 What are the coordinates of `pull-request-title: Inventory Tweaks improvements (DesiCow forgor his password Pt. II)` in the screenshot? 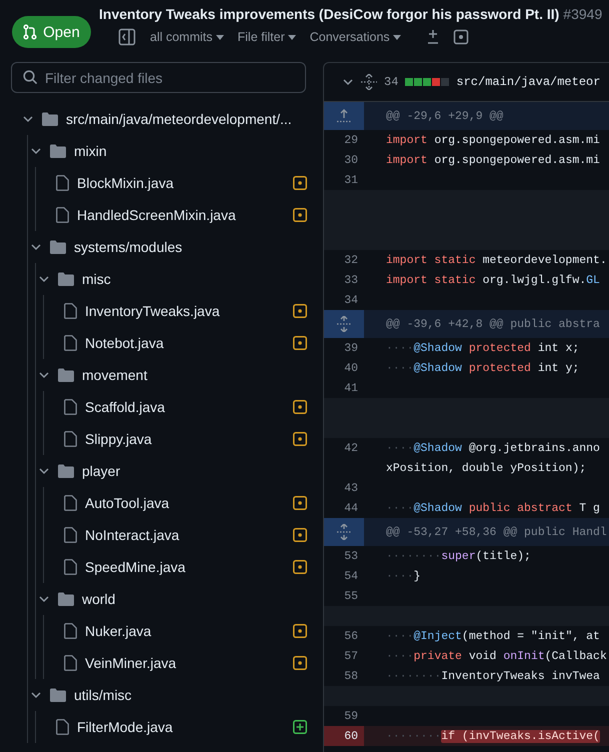 It's located at (329, 14).